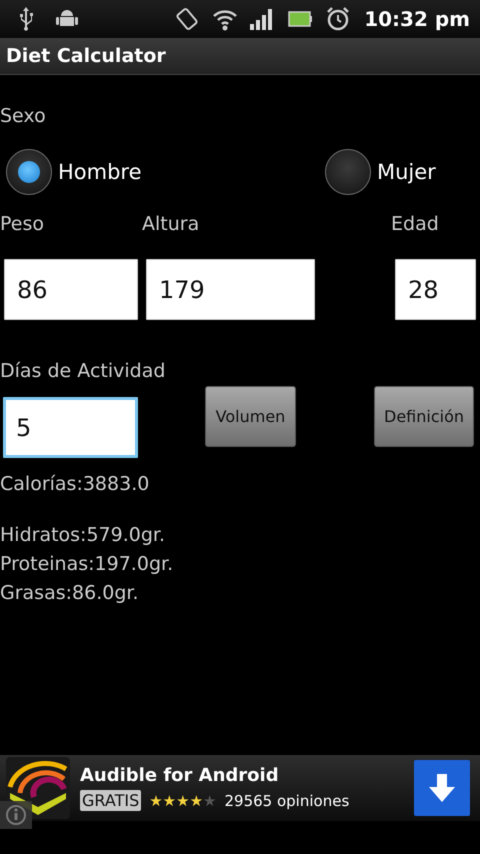 The height and width of the screenshot is (854, 480). What do you see at coordinates (424, 416) in the screenshot?
I see `action-button: Definición` at bounding box center [424, 416].